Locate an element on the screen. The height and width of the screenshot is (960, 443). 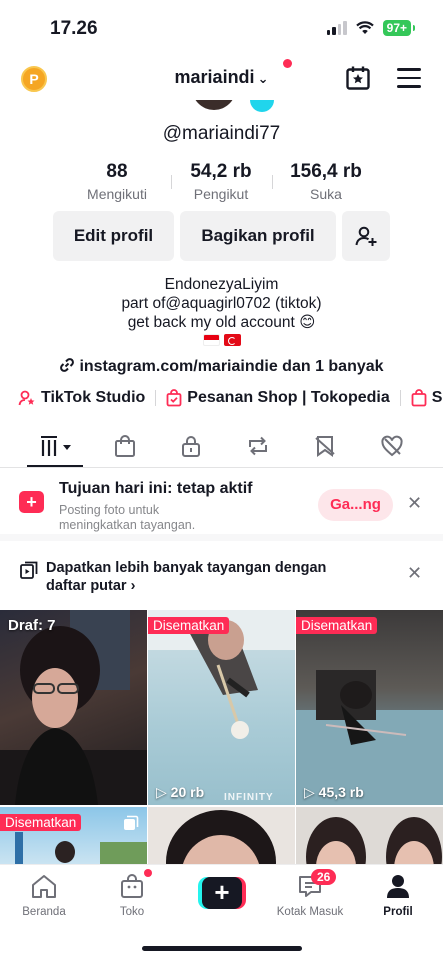
nav-label: Kotak Masuk is located at coordinates (310, 912).